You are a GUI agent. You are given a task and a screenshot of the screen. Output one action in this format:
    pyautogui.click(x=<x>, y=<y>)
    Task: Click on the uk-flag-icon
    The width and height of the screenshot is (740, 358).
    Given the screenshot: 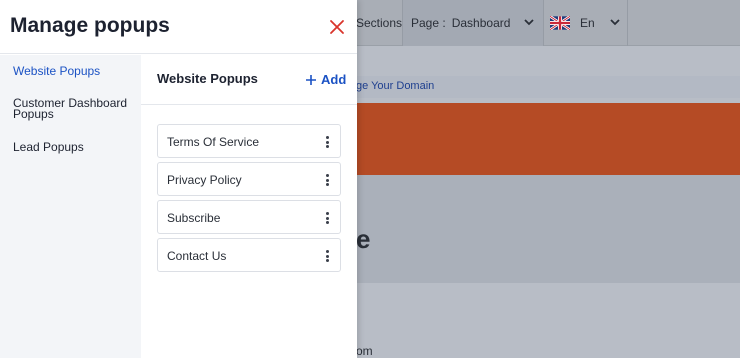 What is the action you would take?
    pyautogui.click(x=560, y=23)
    